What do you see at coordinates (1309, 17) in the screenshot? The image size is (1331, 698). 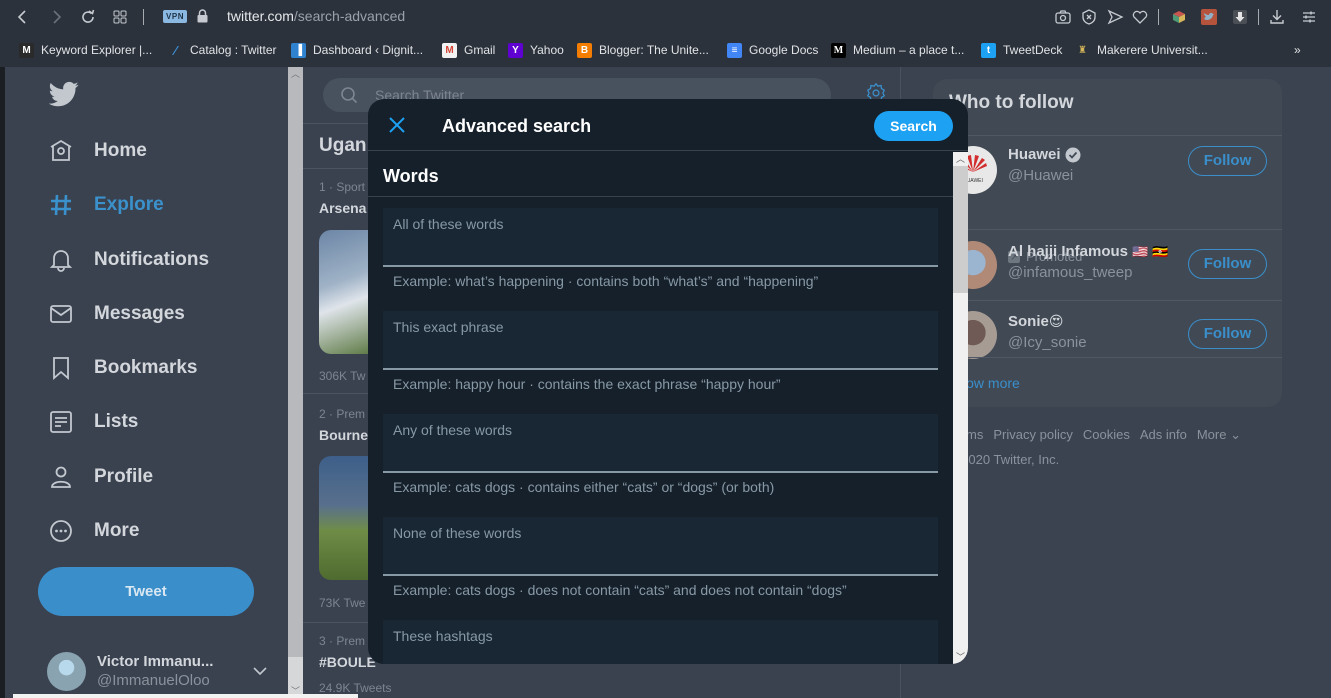 I see `easy-setup-button` at bounding box center [1309, 17].